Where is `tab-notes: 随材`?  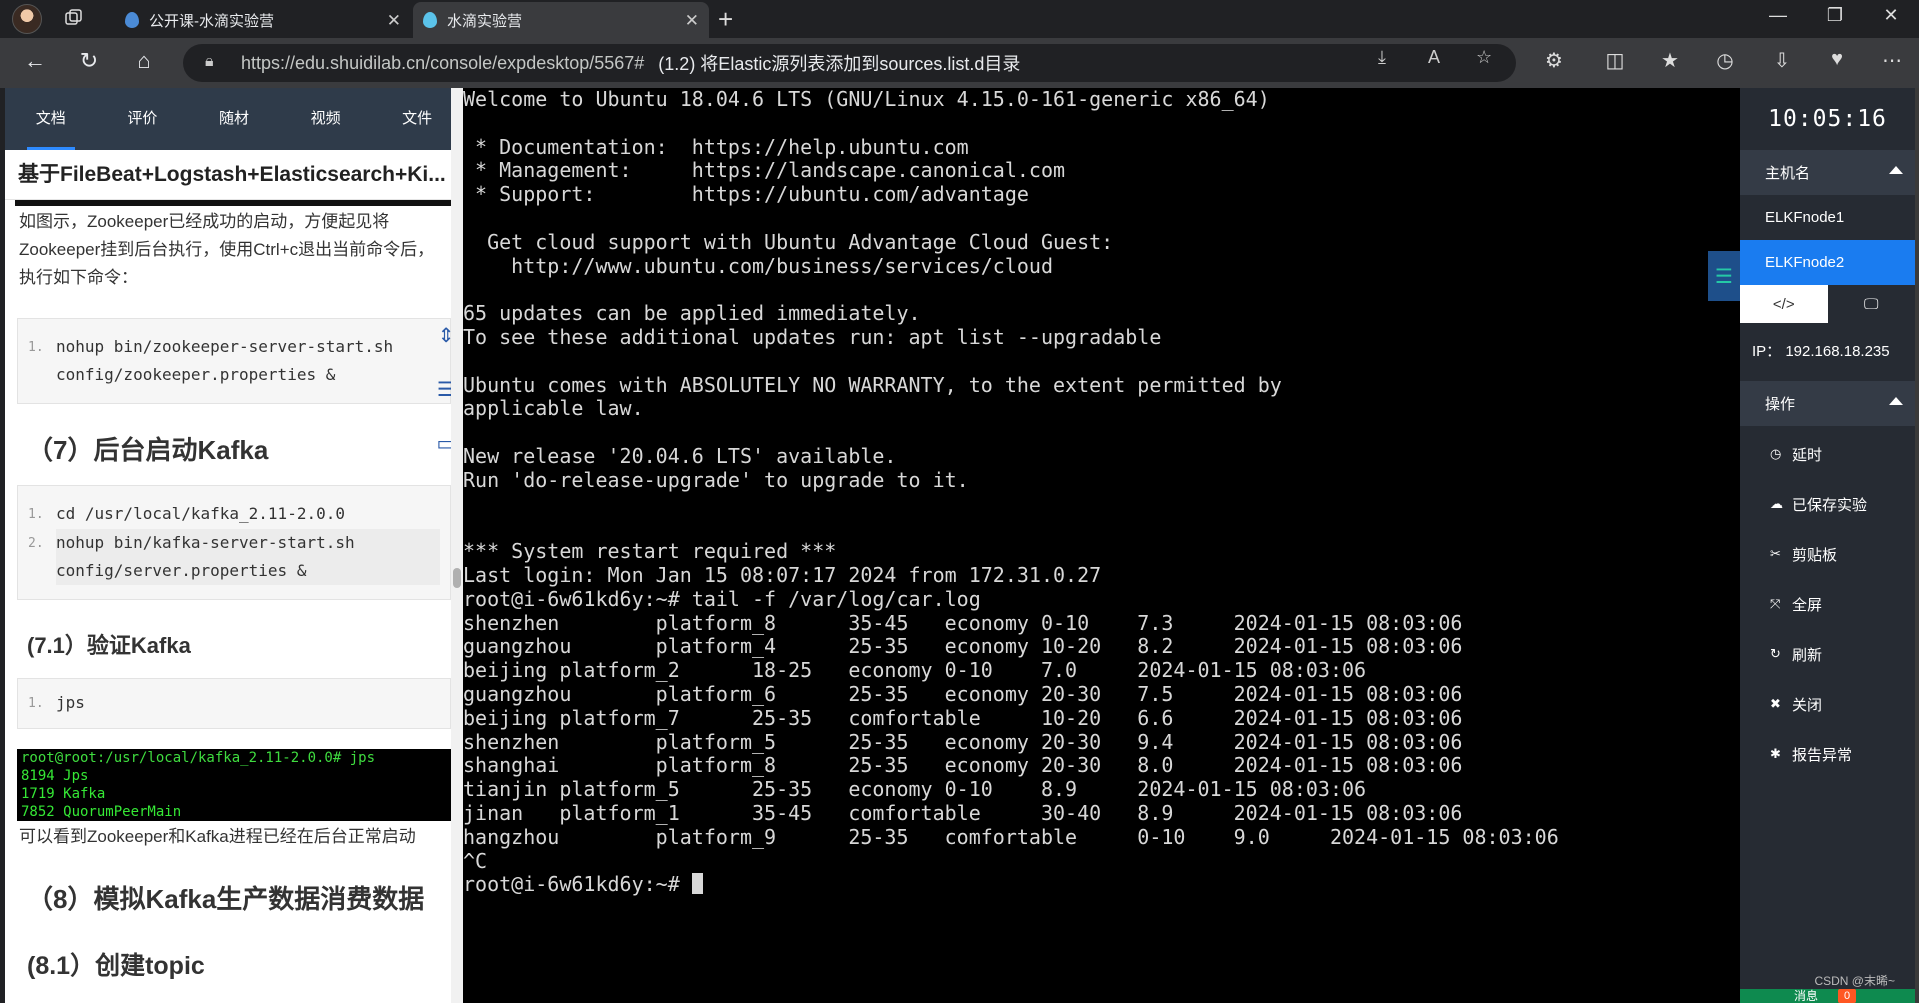
tab-notes: 随材 is located at coordinates (234, 119).